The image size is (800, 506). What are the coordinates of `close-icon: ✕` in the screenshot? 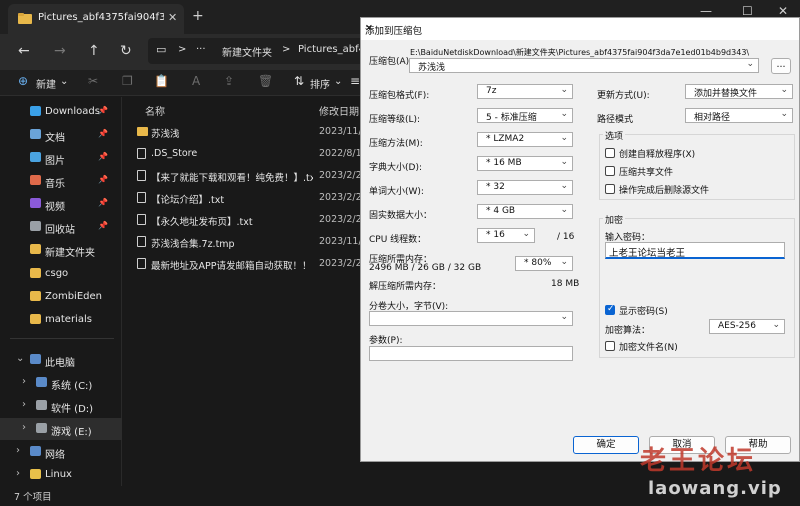 It's located at (577, 28).